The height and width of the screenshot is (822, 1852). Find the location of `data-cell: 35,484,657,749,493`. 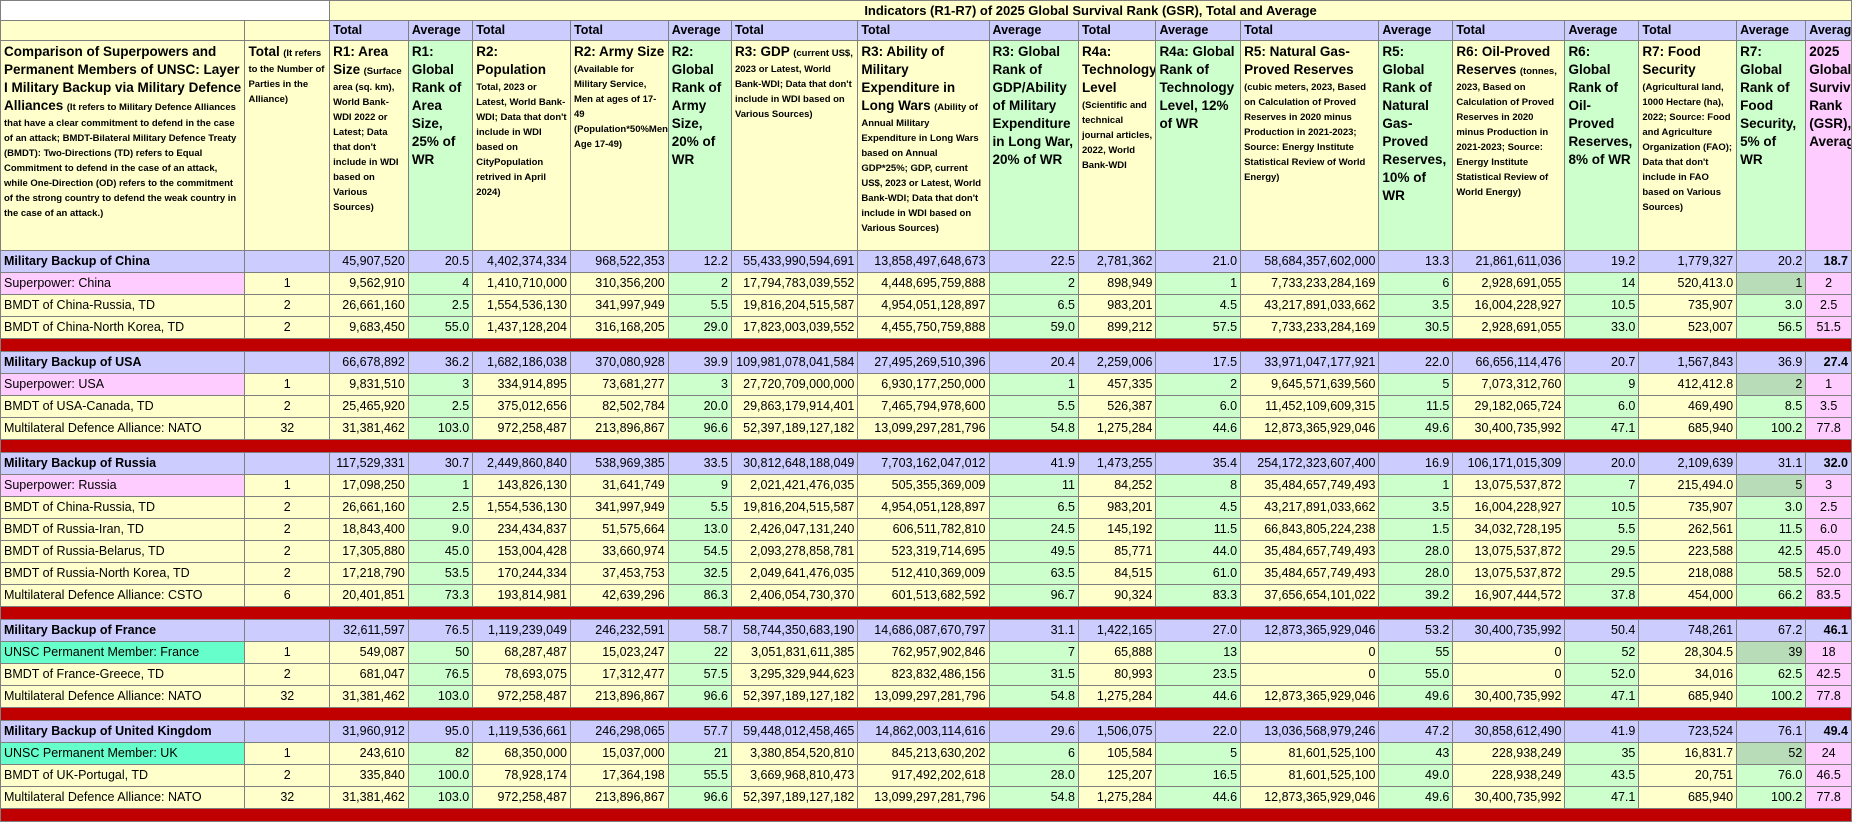

data-cell: 35,484,657,749,493 is located at coordinates (1310, 573).